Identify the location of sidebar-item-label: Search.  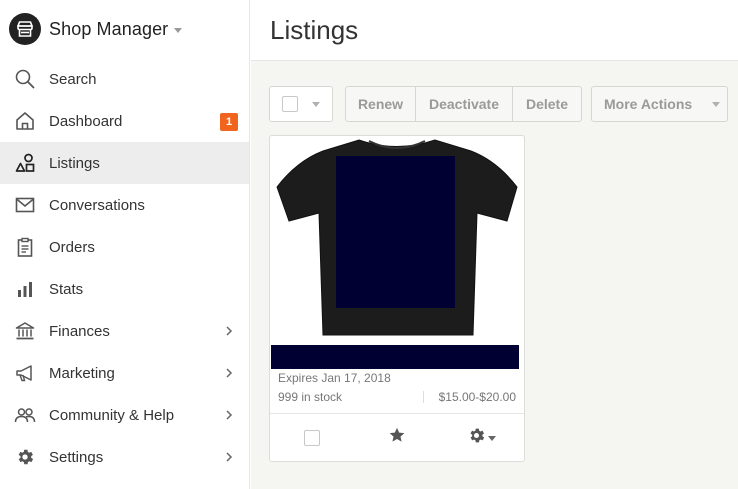
(73, 79).